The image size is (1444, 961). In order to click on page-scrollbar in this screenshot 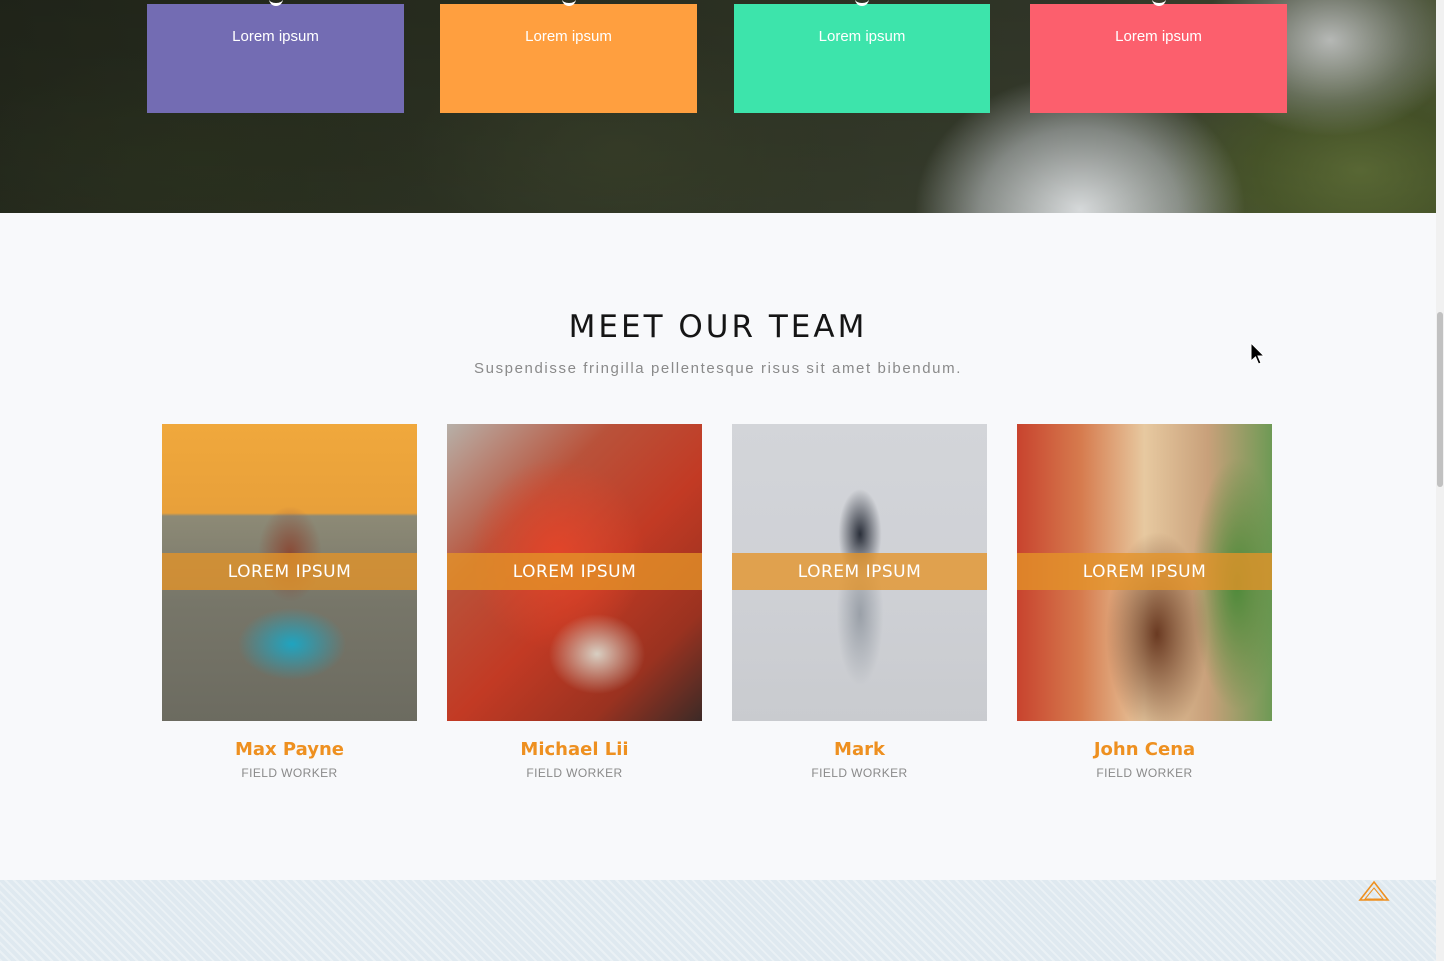, I will do `click(1440, 480)`.